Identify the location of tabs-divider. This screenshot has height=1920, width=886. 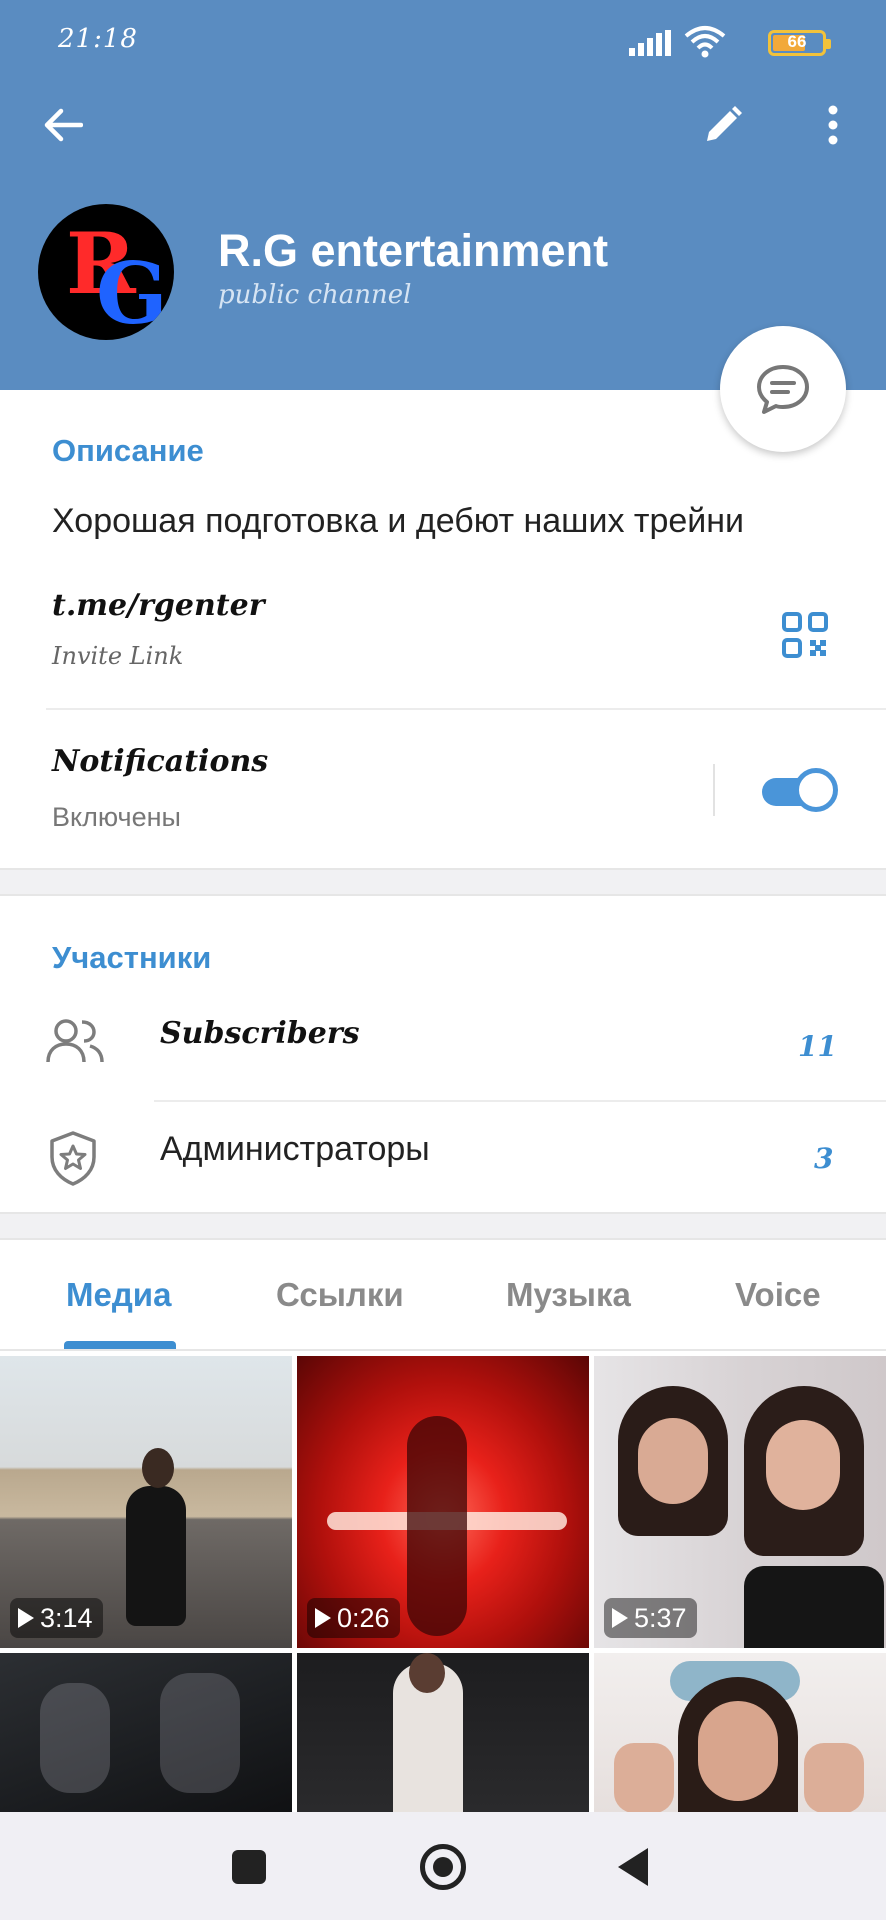
(443, 1350).